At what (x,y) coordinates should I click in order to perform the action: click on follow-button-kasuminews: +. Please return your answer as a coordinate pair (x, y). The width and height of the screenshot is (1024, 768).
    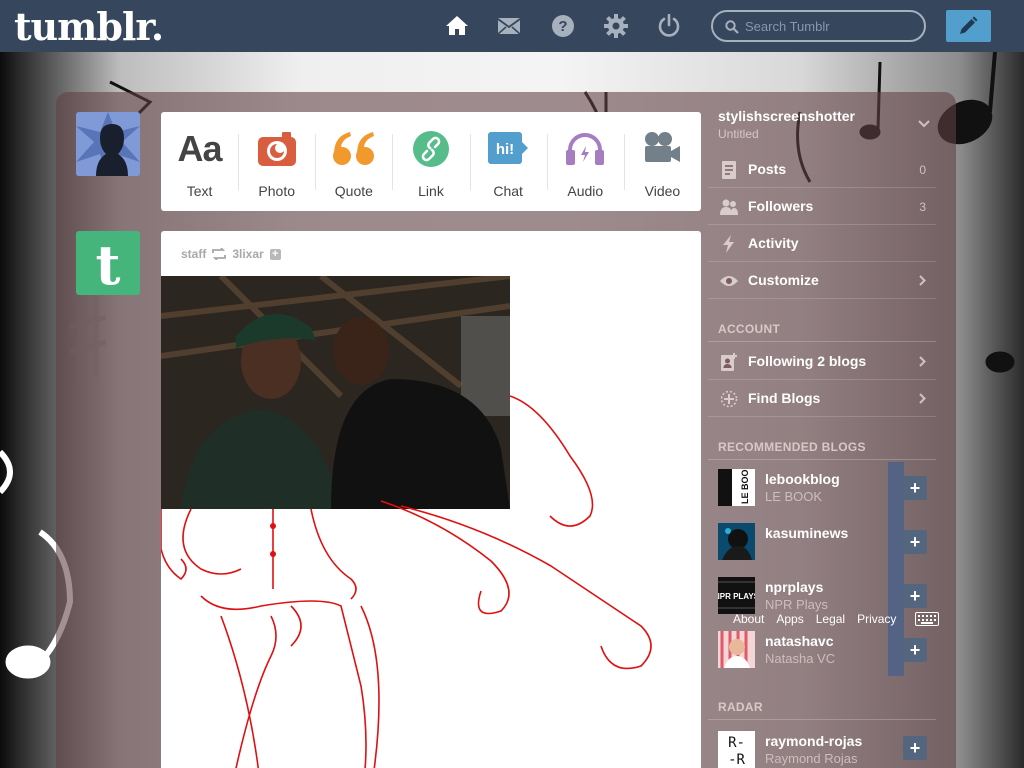
    Looking at the image, I should click on (915, 542).